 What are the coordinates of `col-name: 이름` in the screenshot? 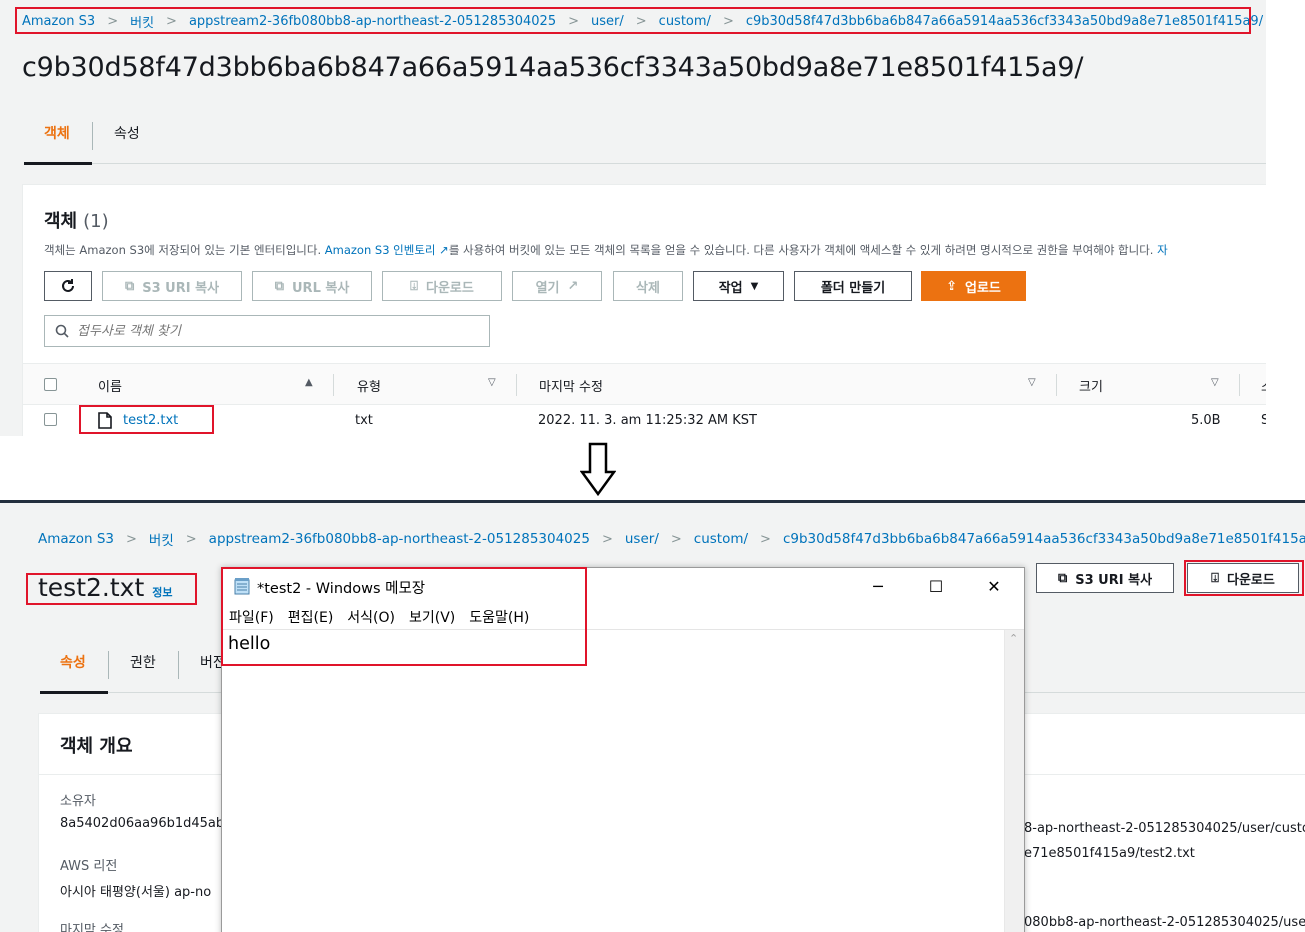 It's located at (110, 385).